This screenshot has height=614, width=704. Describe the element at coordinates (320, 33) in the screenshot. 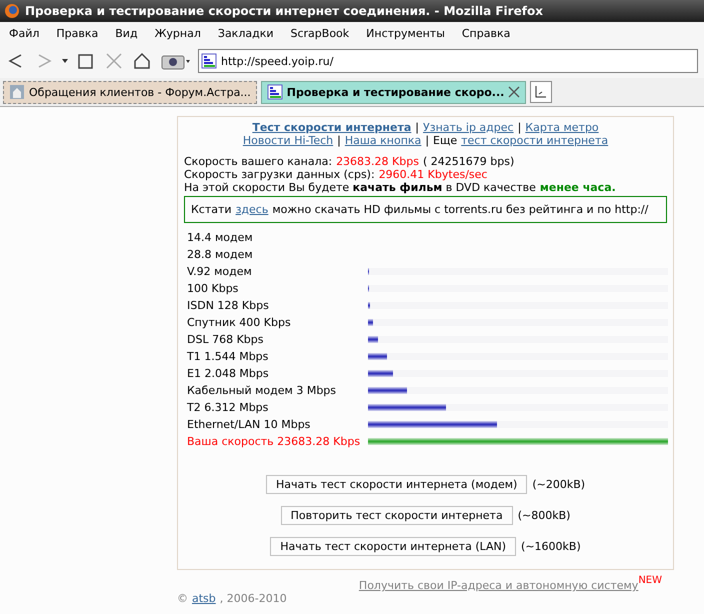

I see `menu-item: ScrapBook` at that location.